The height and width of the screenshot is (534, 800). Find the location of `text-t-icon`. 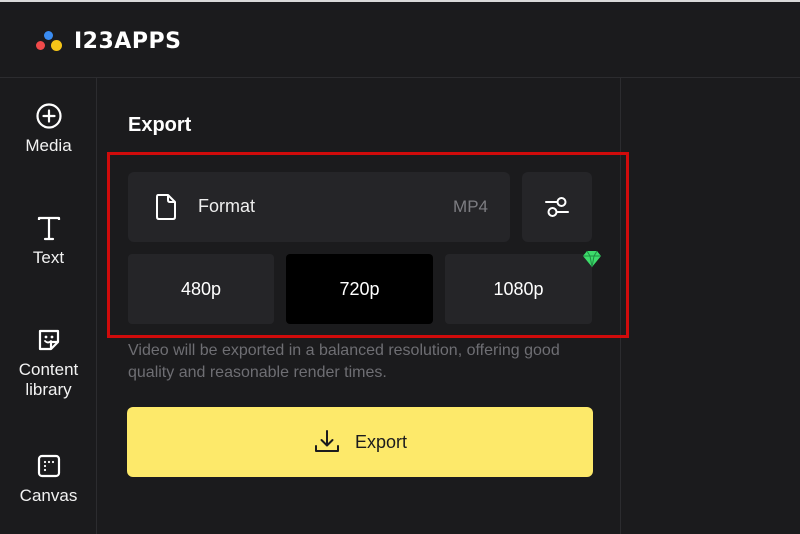

text-t-icon is located at coordinates (48, 228).